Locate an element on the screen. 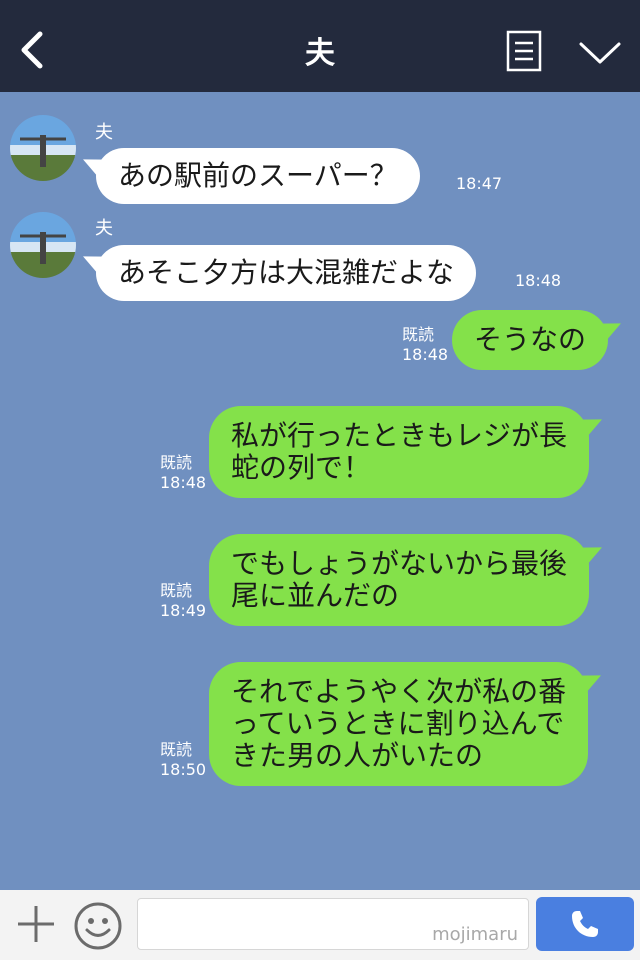 The image size is (640, 960). message-time: 18:49 is located at coordinates (183, 610).